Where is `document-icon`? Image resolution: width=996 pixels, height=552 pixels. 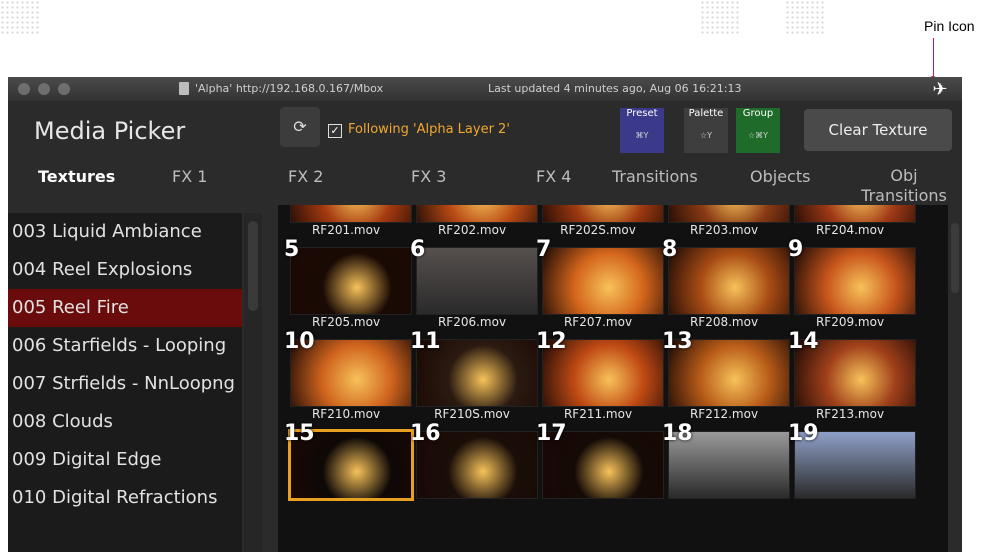
document-icon is located at coordinates (184, 88).